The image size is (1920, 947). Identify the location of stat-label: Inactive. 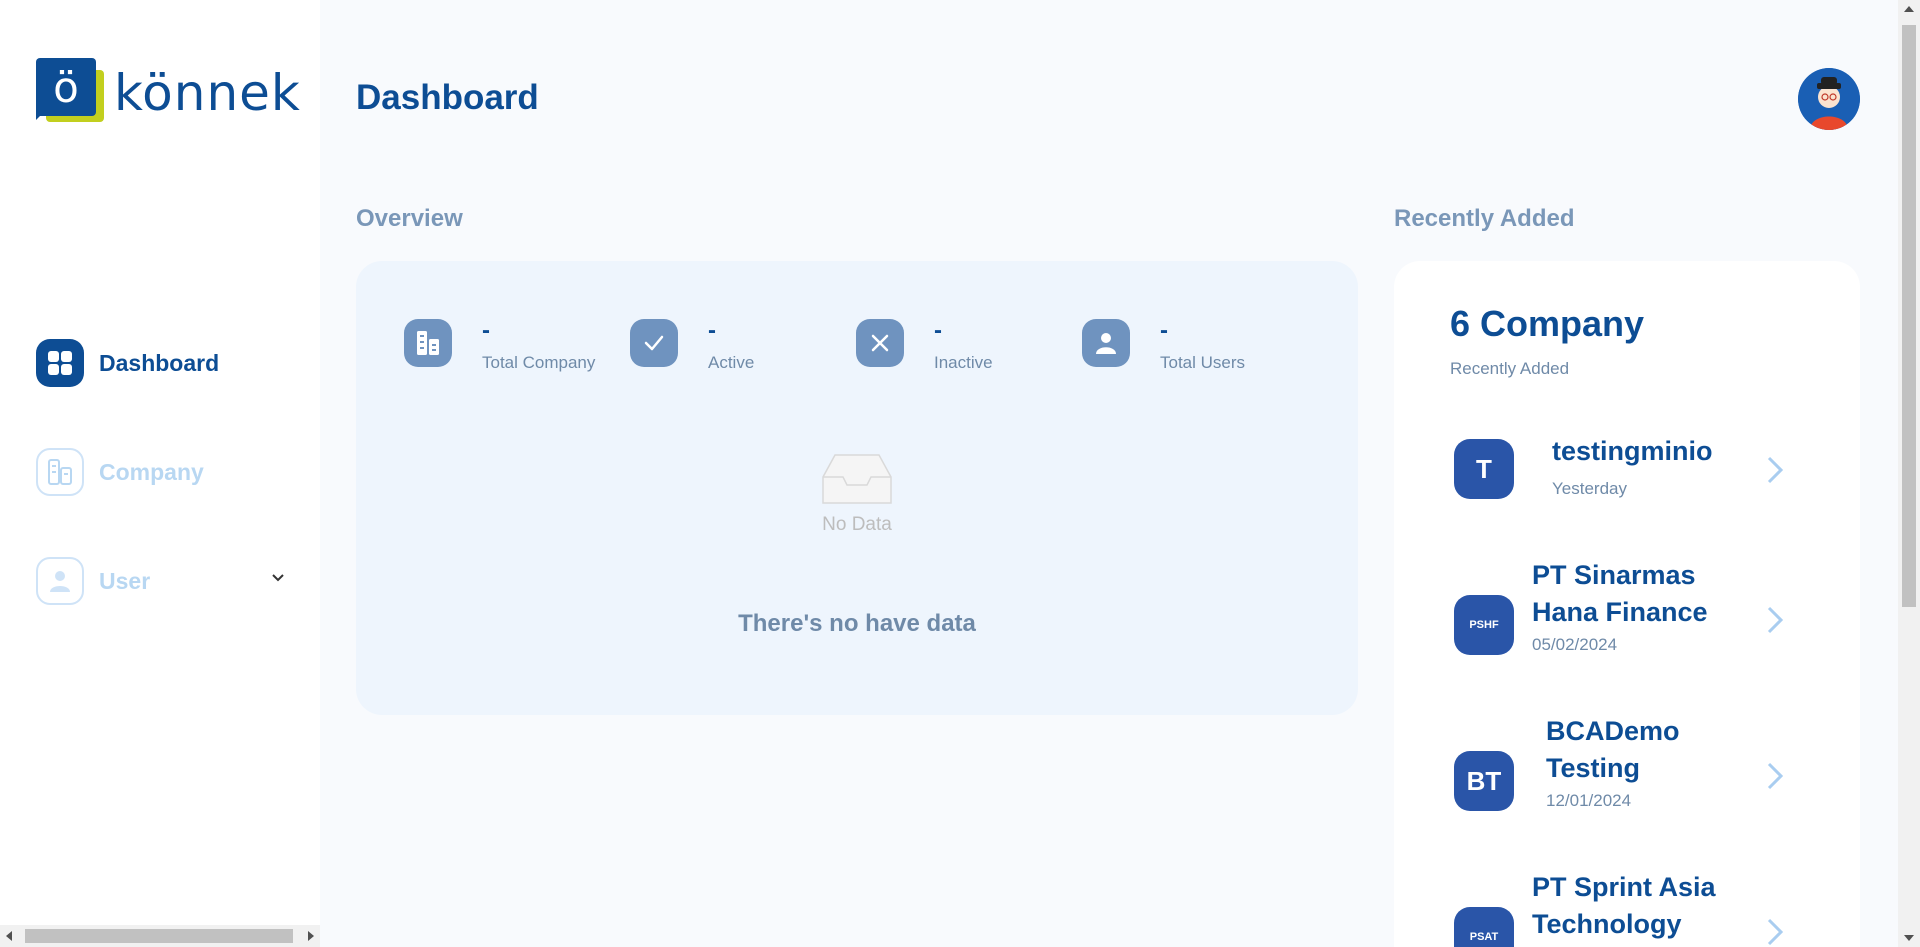
(963, 362).